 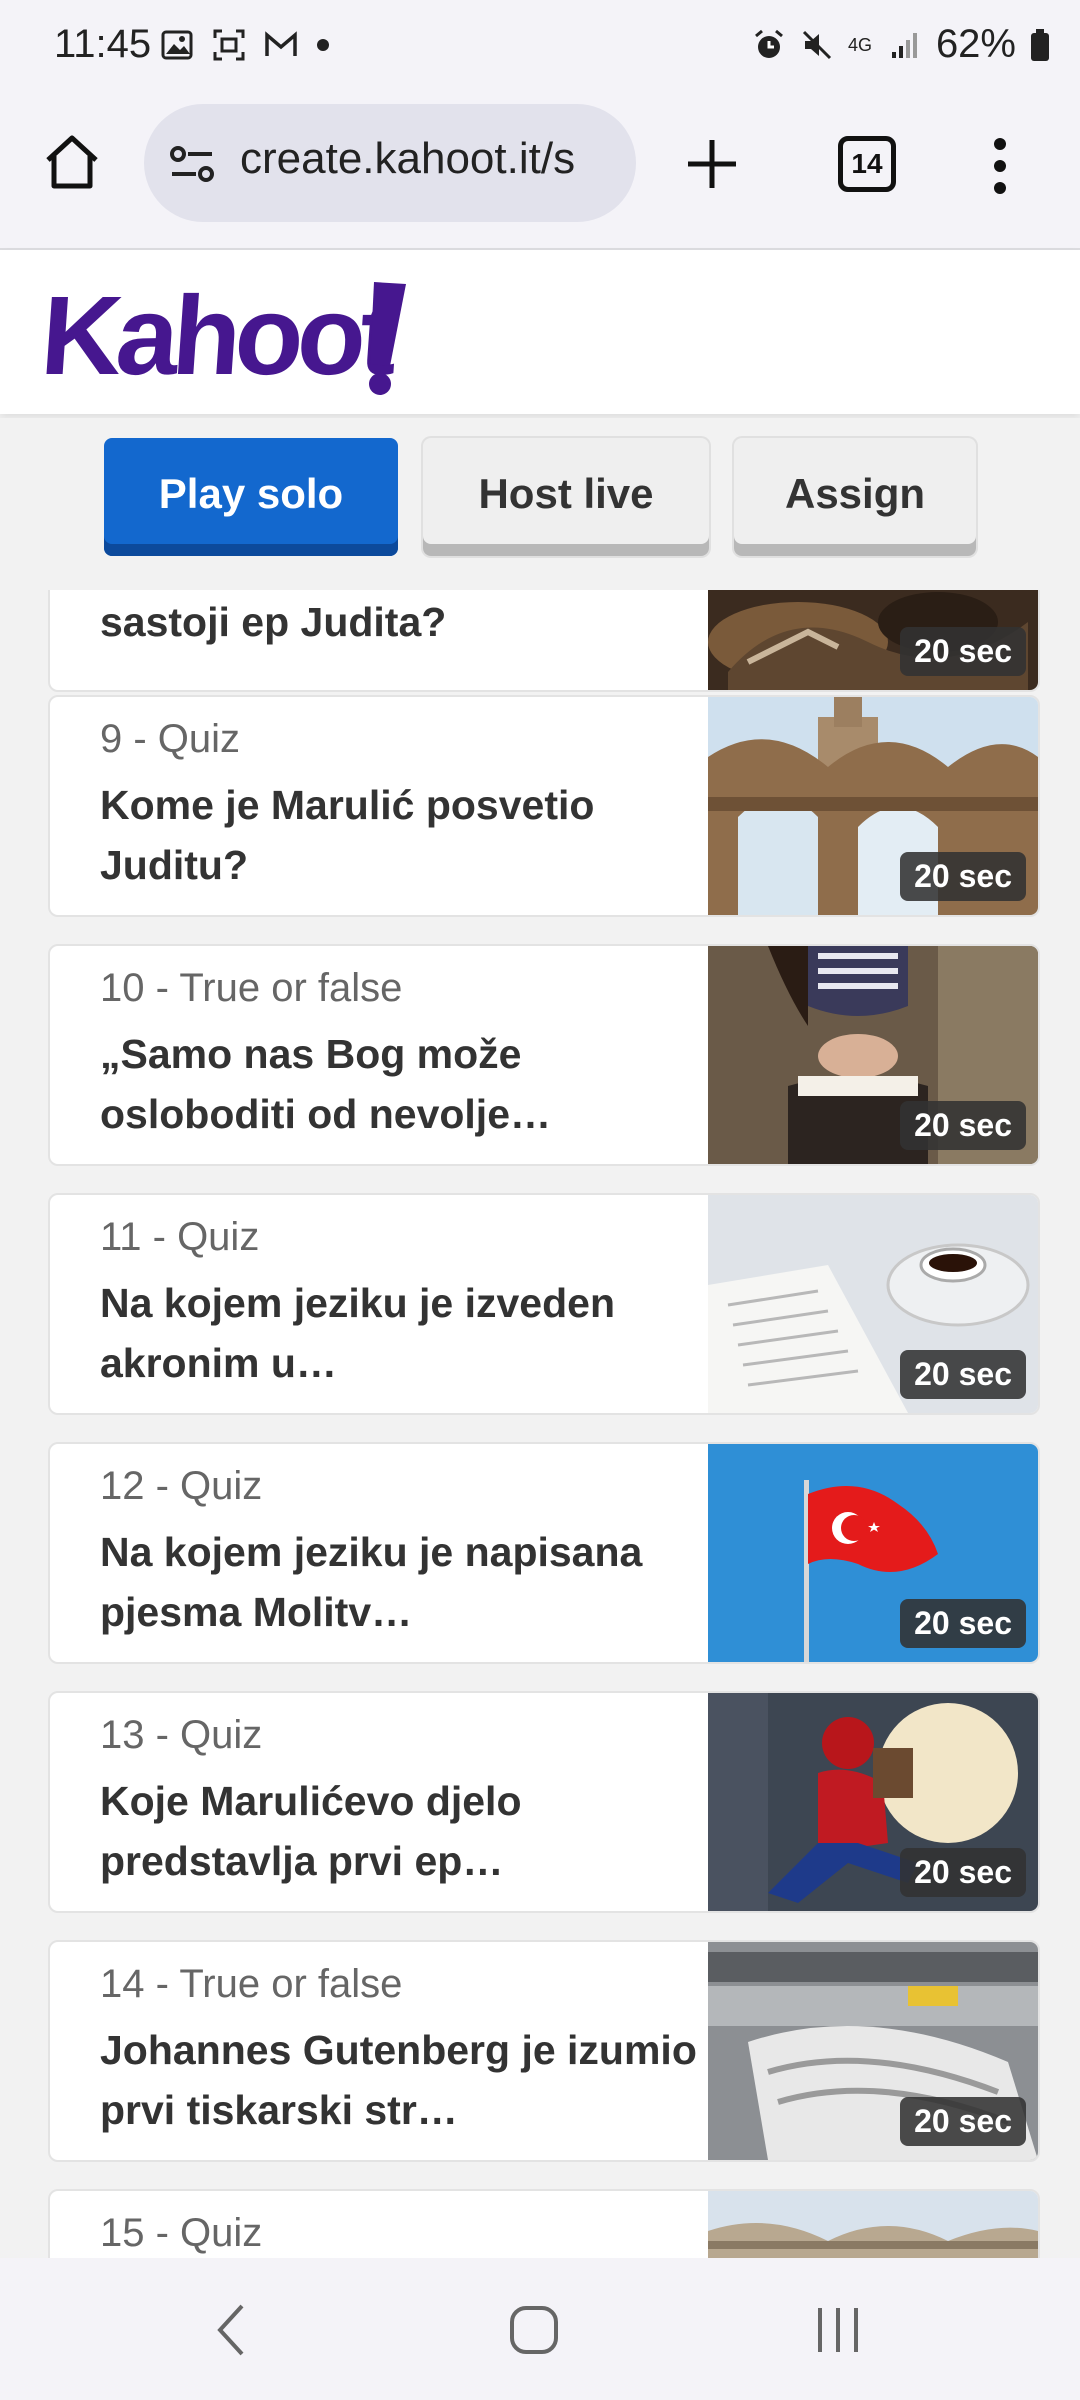 I want to click on url-text: create.kahoot.it/s, so click(x=430, y=159).